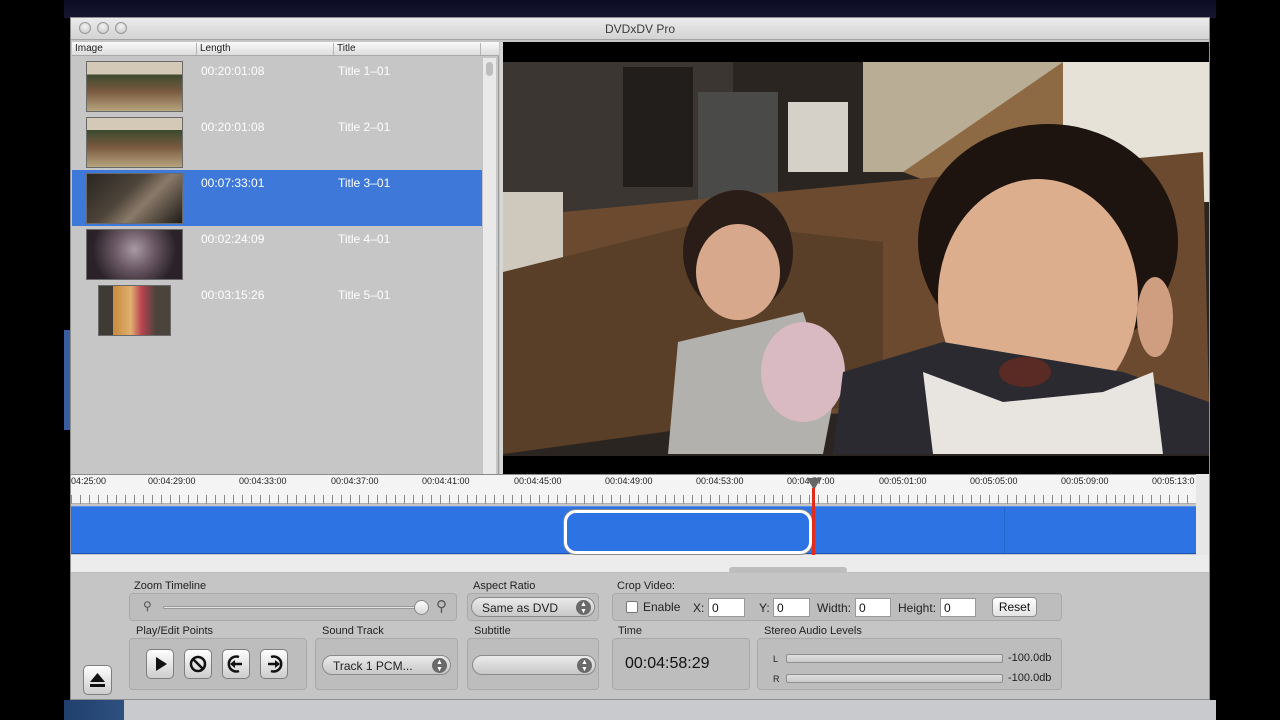  I want to click on eject-button, so click(97, 680).